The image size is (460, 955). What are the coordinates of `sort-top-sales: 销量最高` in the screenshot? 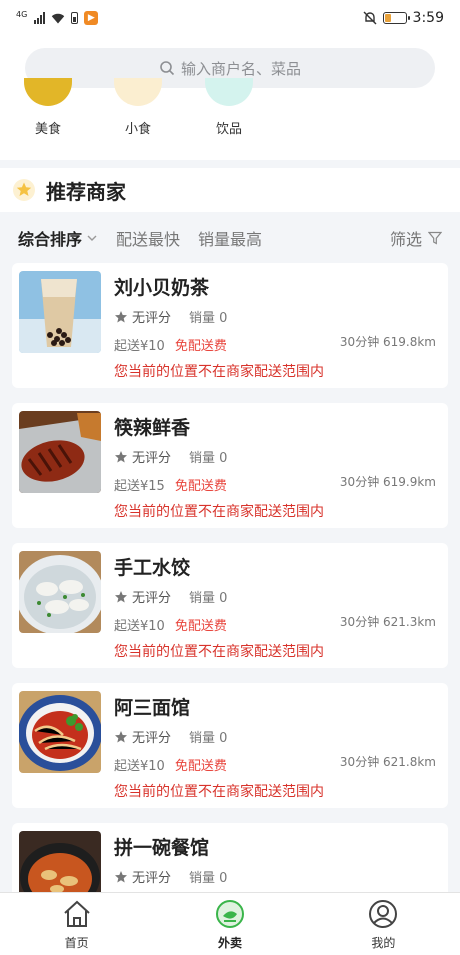 It's located at (230, 238).